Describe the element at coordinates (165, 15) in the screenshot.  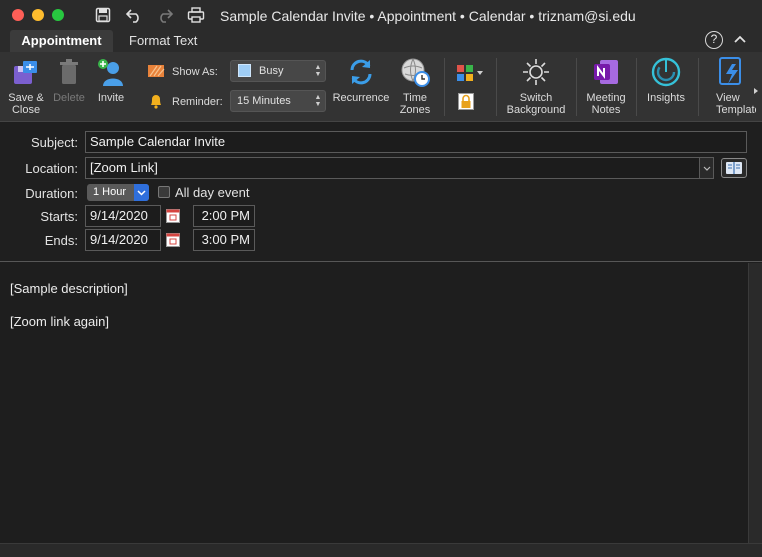
I see `redo-icon` at that location.